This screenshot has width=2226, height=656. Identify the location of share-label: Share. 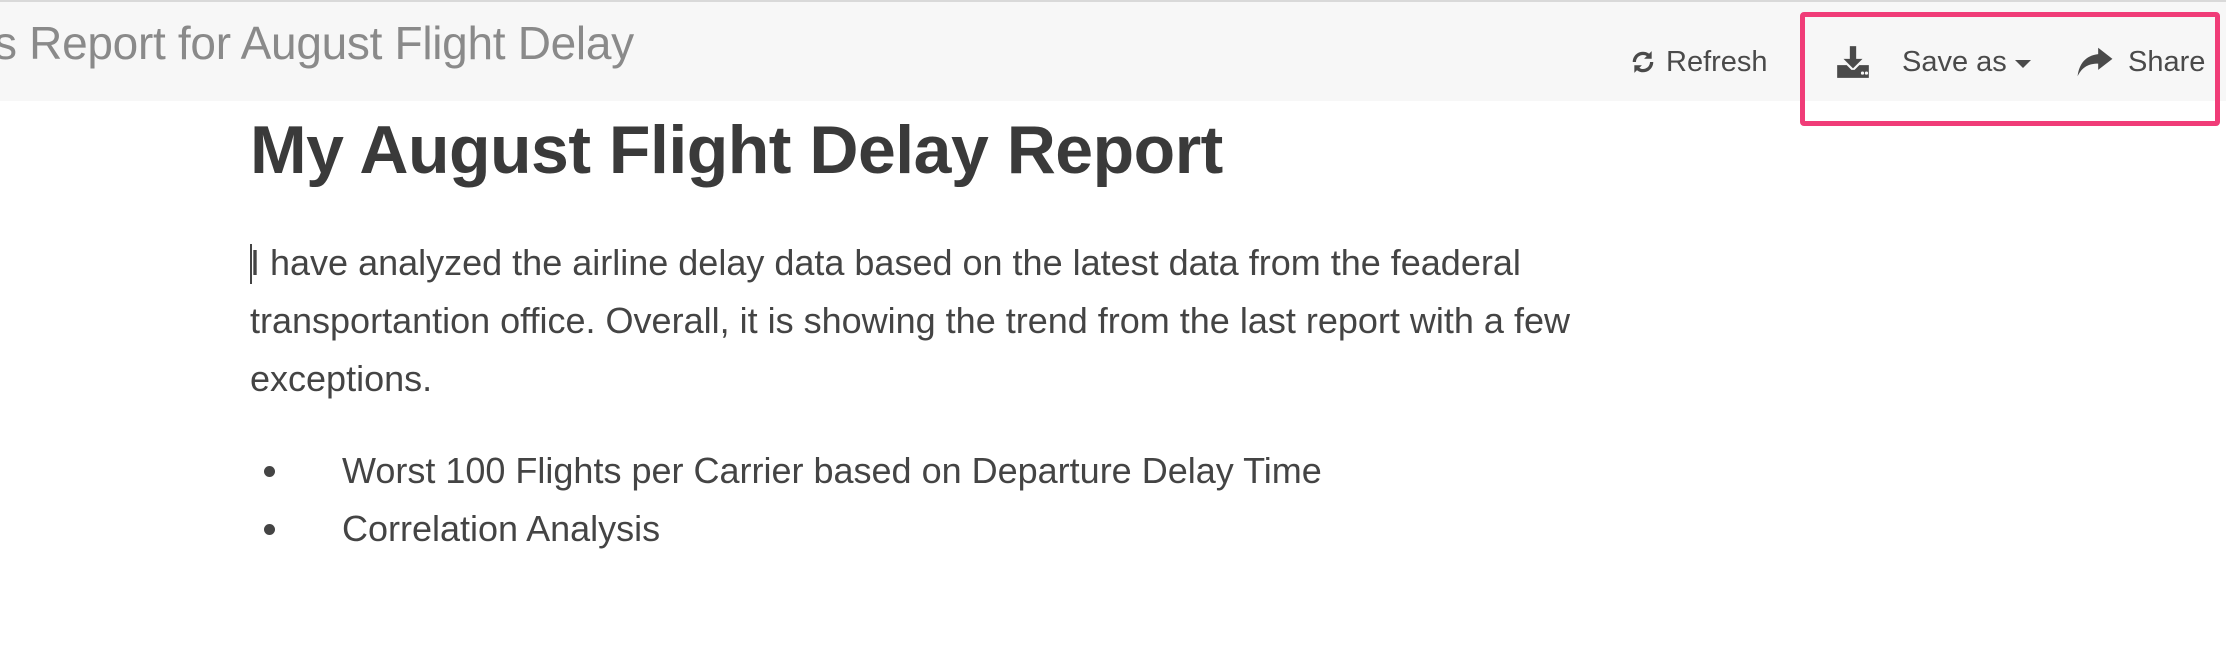
(2167, 61).